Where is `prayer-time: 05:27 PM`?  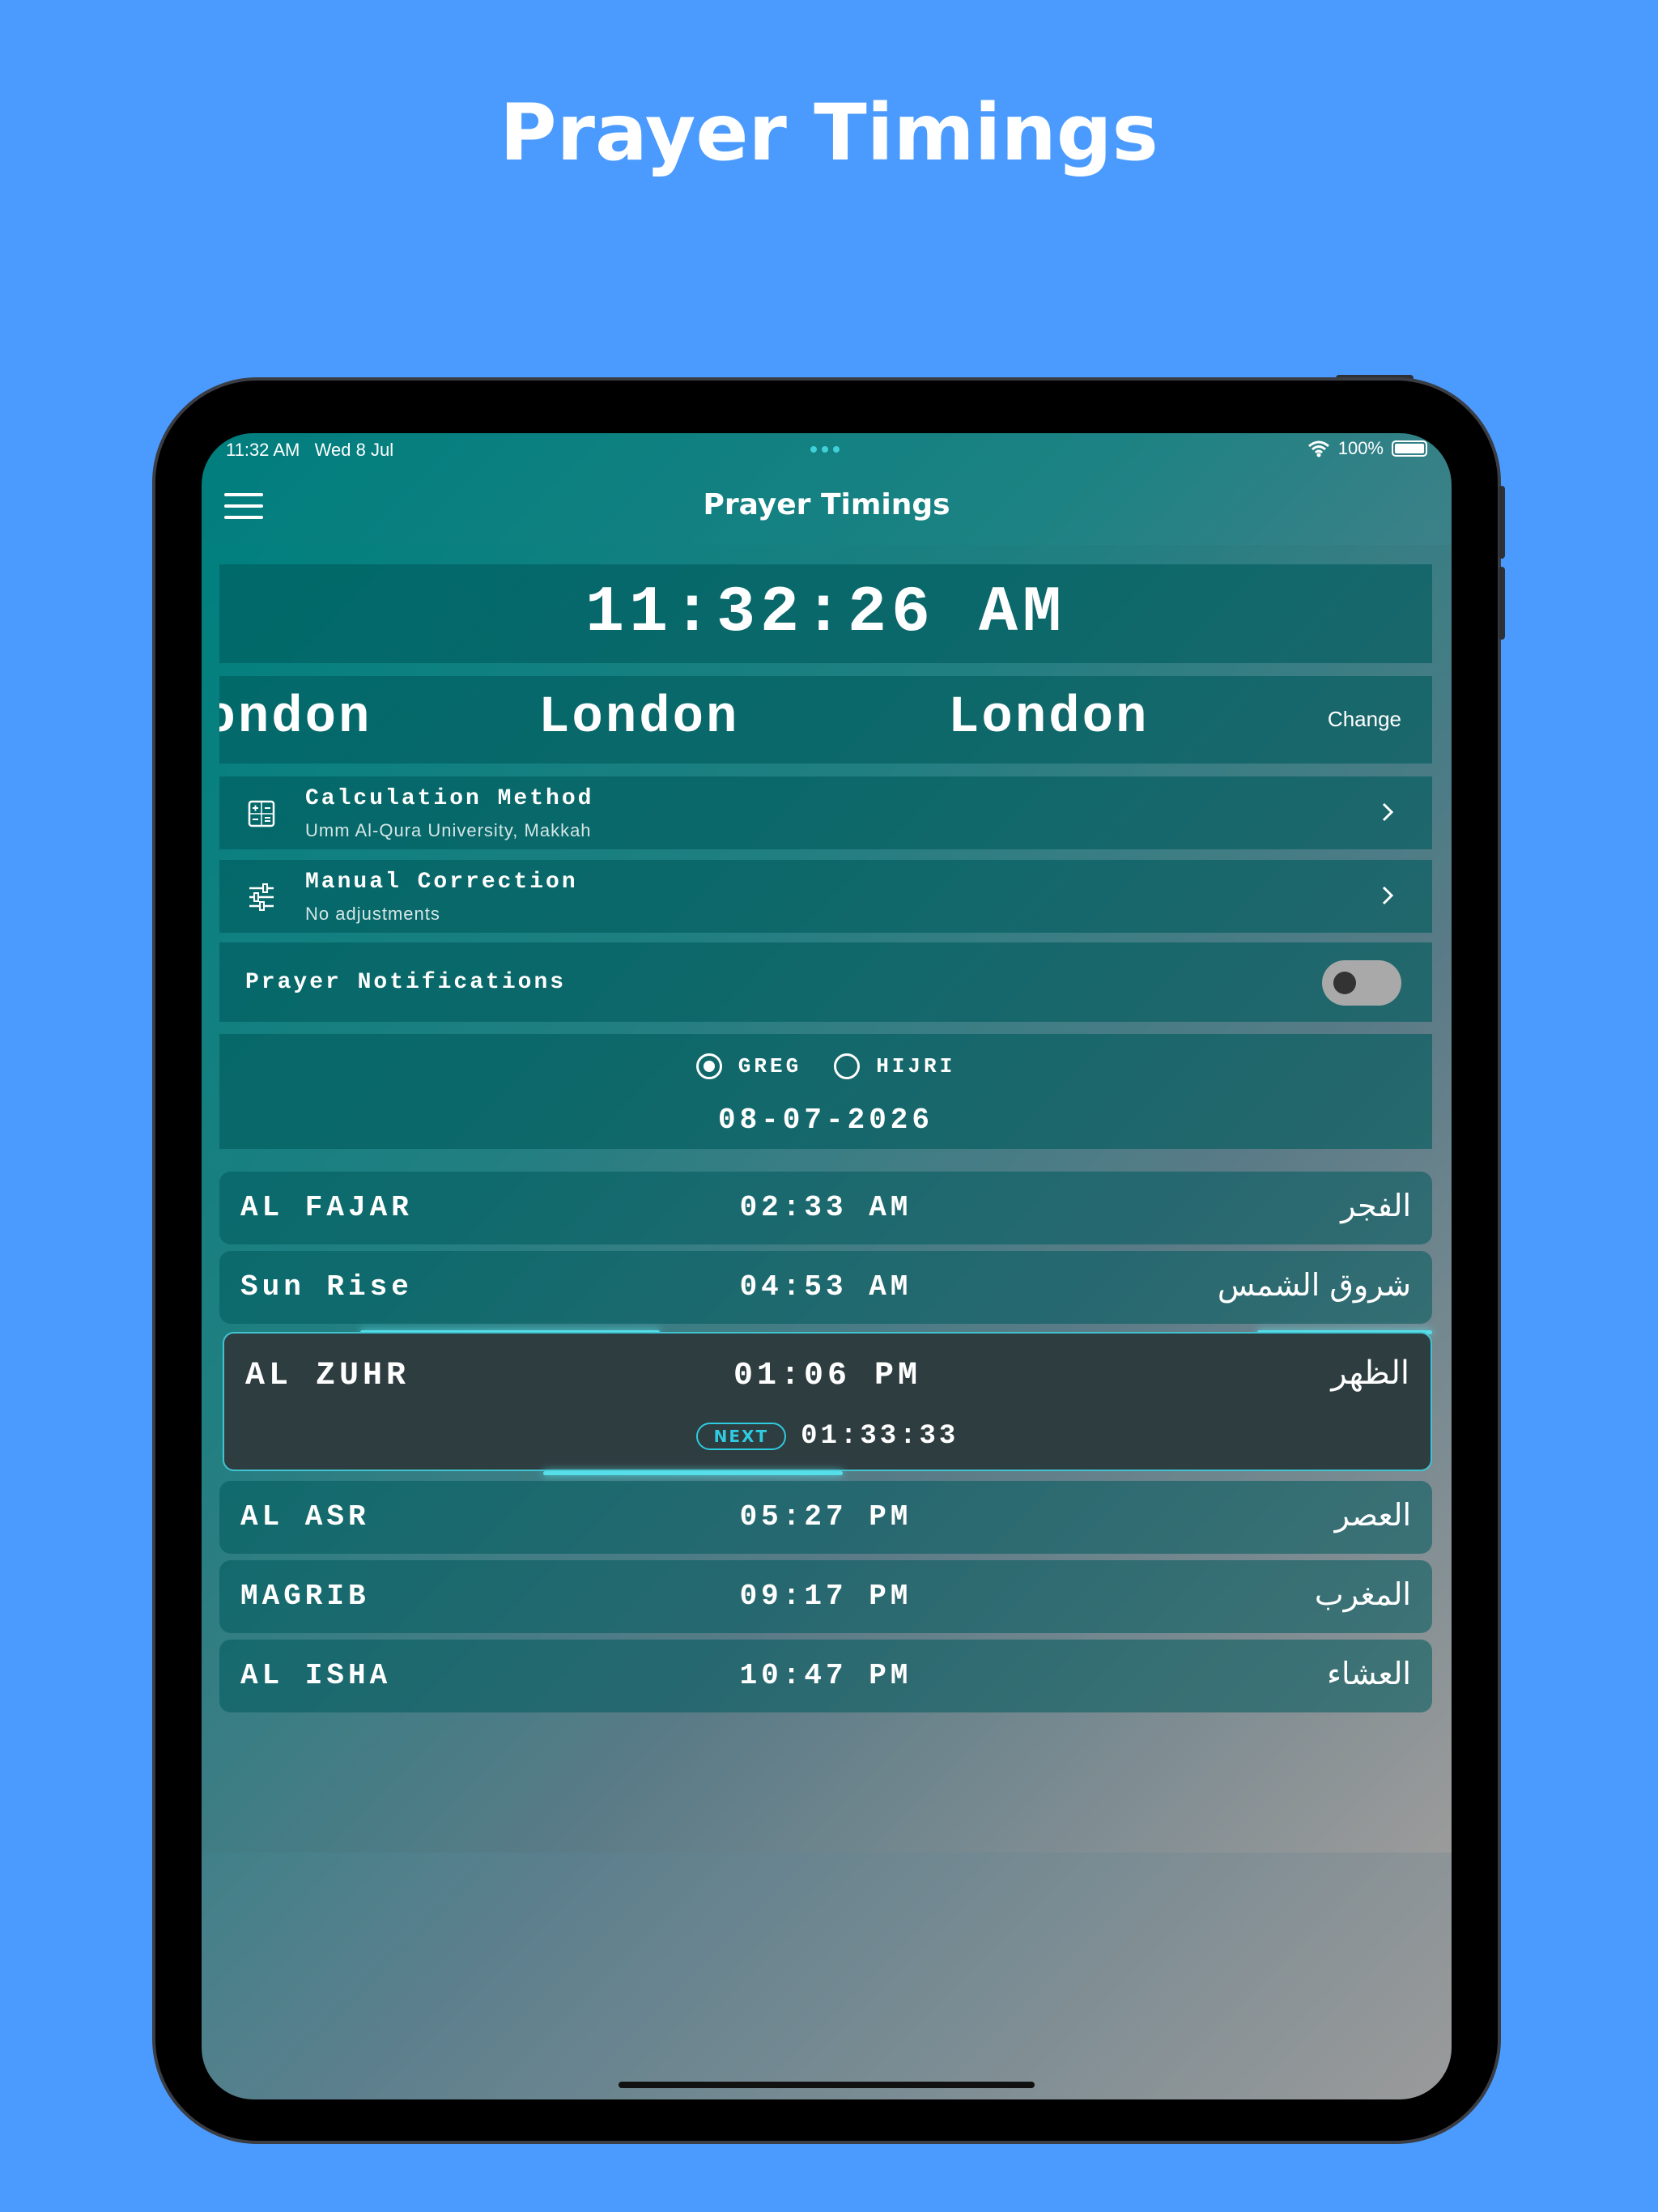
prayer-time: 05:27 PM is located at coordinates (825, 1517).